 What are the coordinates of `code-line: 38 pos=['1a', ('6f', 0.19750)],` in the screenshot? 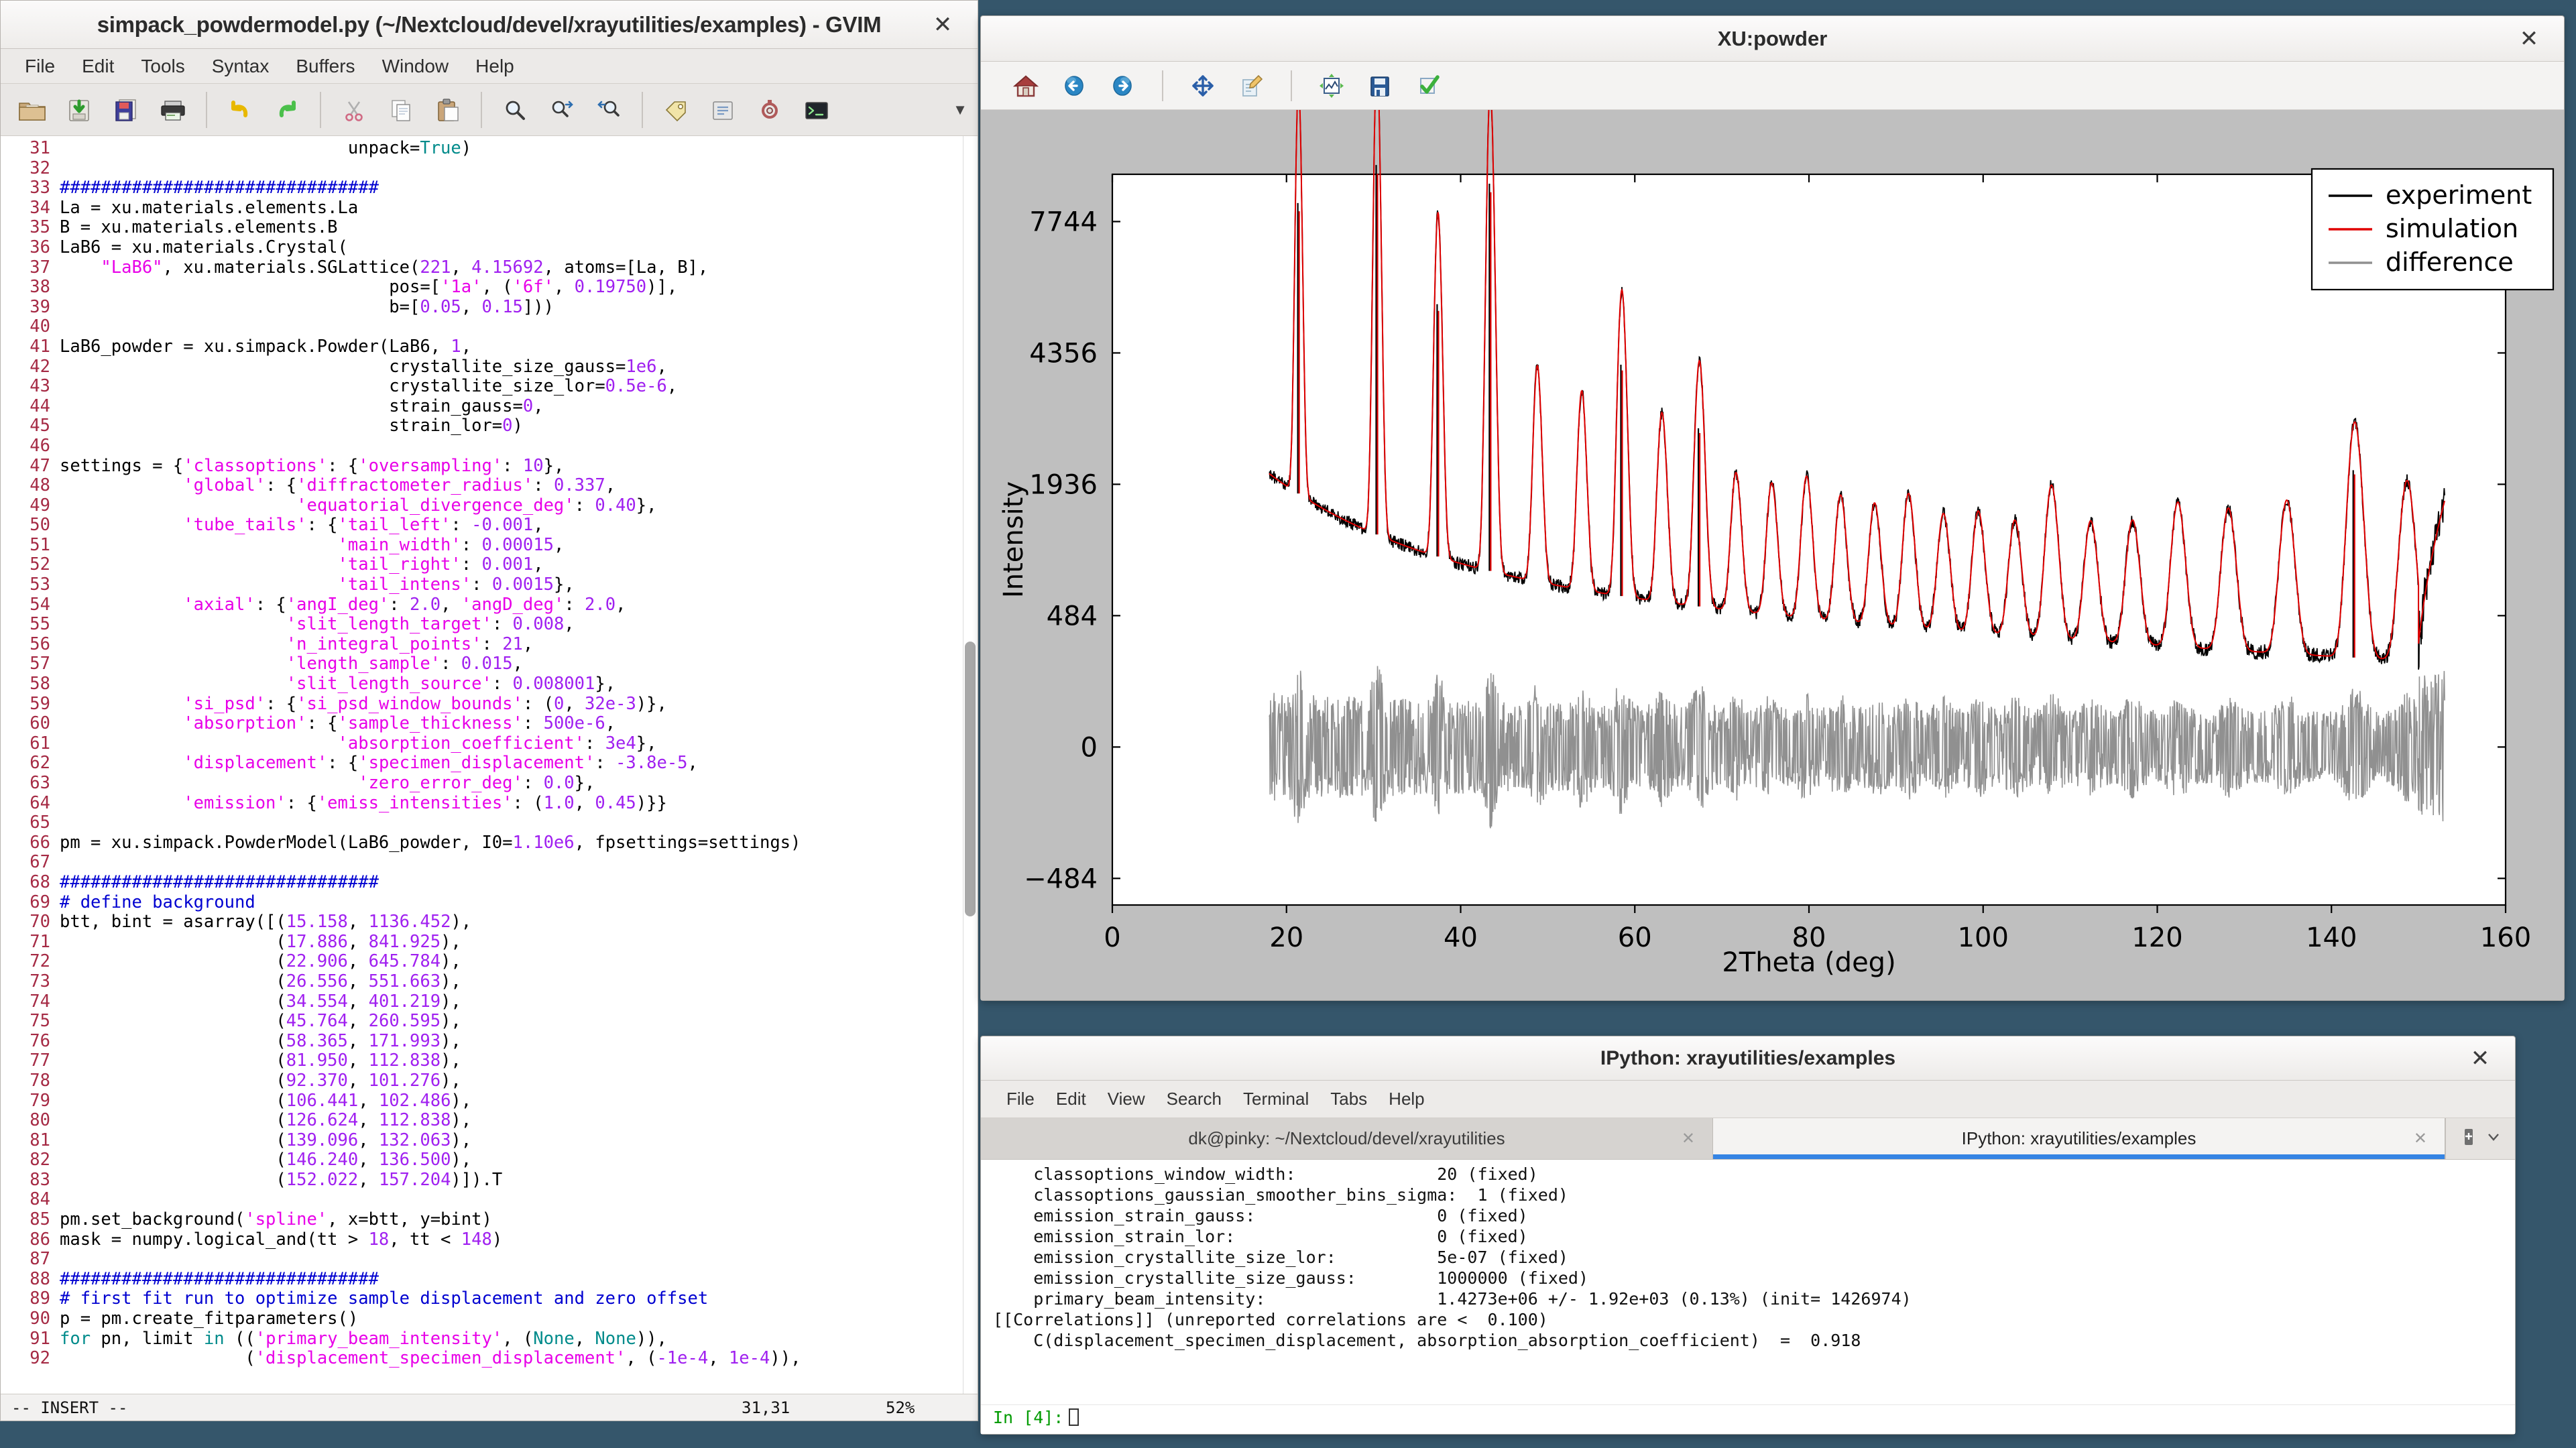 It's located at (482, 287).